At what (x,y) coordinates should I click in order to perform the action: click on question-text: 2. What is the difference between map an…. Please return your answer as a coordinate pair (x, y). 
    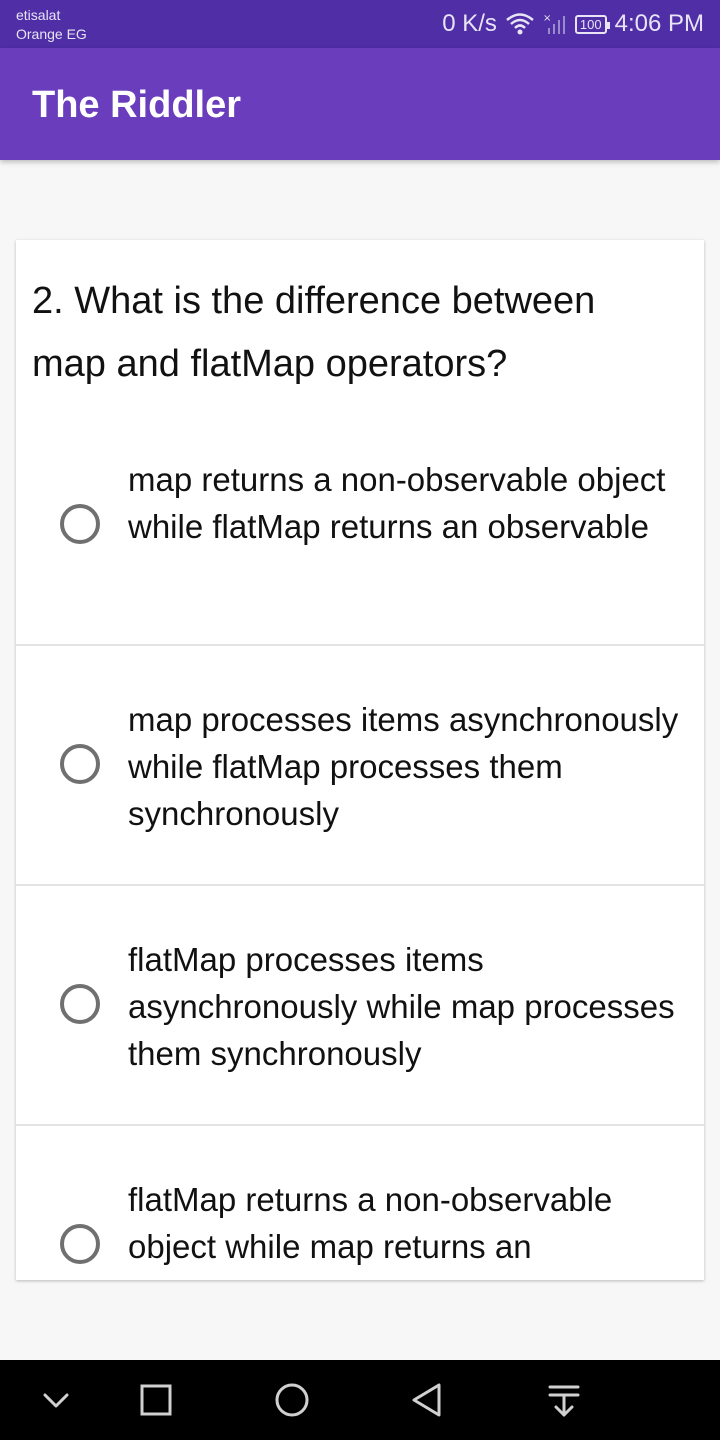
    Looking at the image, I should click on (314, 332).